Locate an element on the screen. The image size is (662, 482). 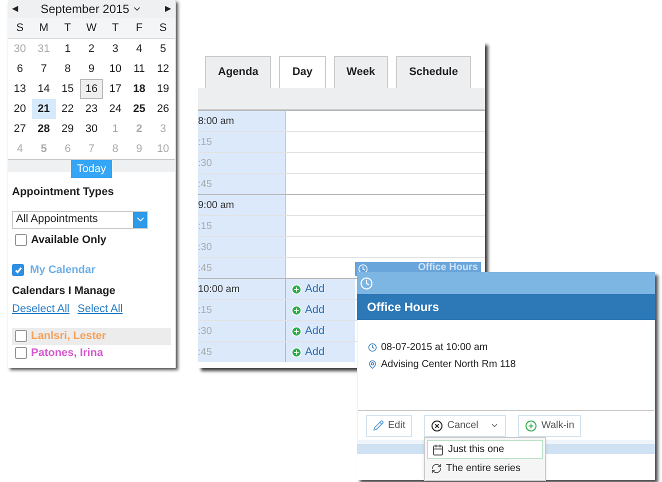
checkbox-label: Available Only is located at coordinates (68, 240).